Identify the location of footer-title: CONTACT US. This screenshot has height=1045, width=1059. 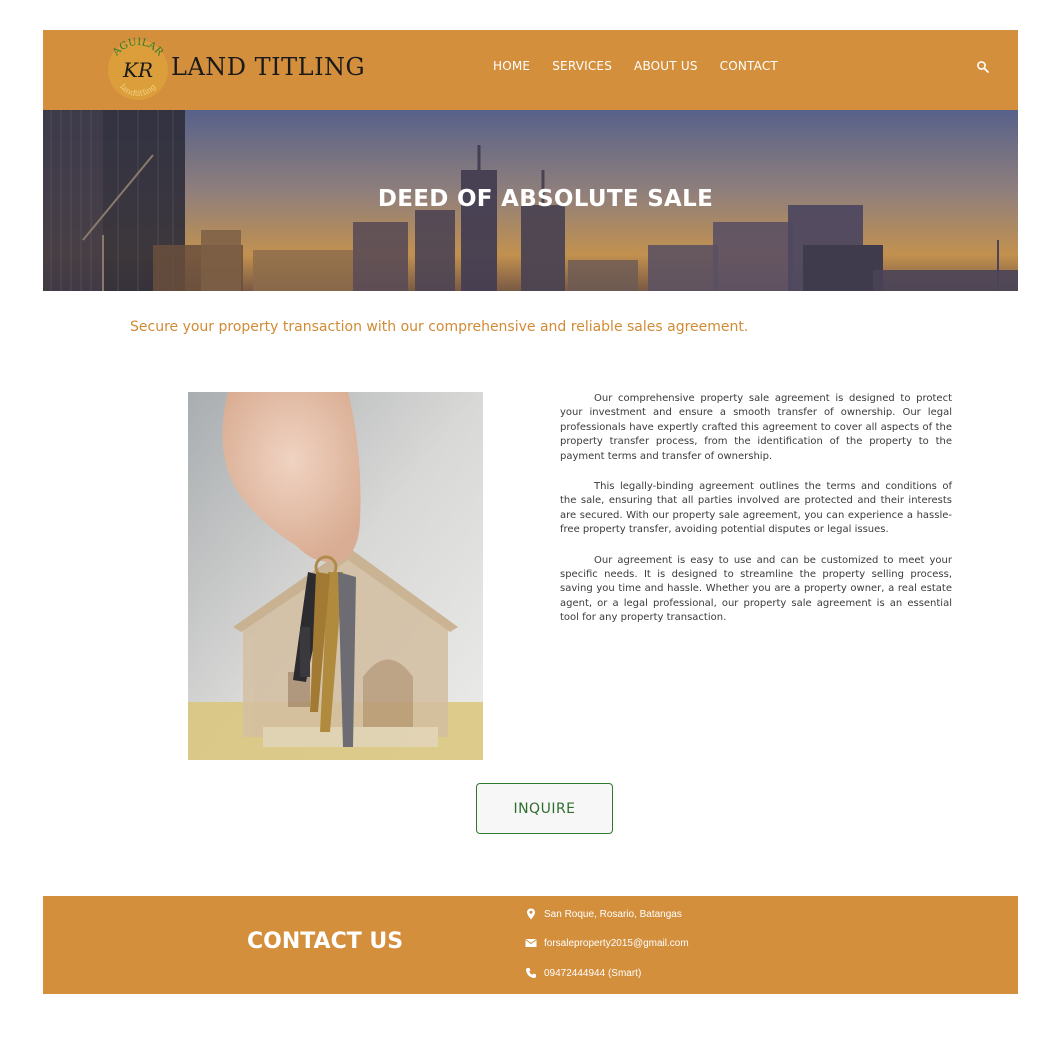
(325, 941).